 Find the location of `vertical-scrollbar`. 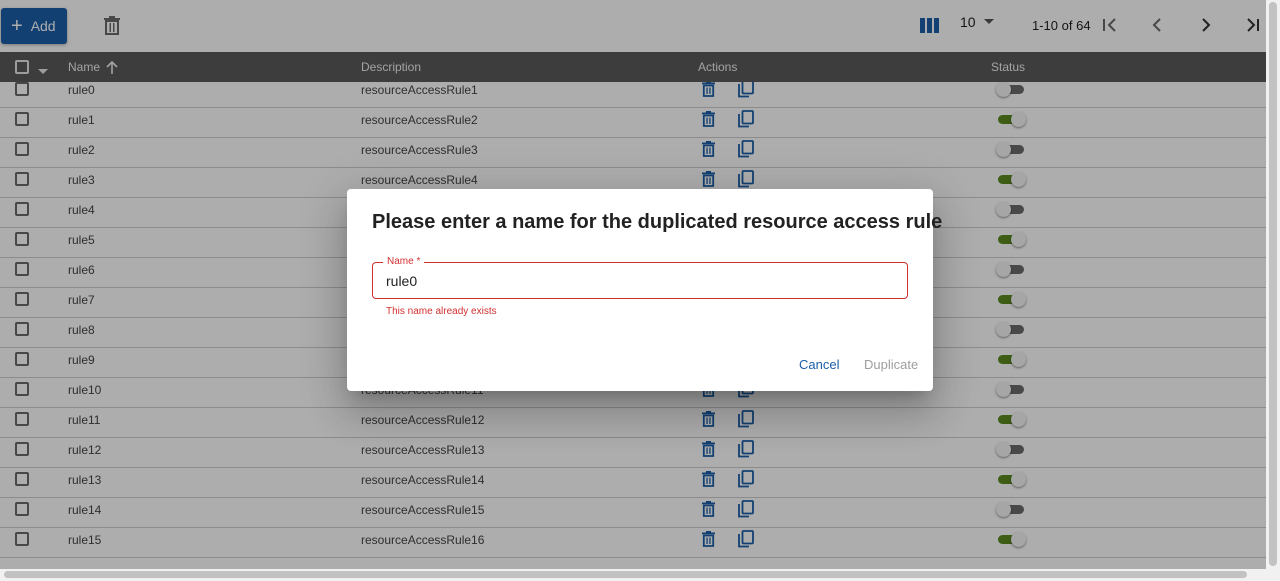

vertical-scrollbar is located at coordinates (1273, 290).